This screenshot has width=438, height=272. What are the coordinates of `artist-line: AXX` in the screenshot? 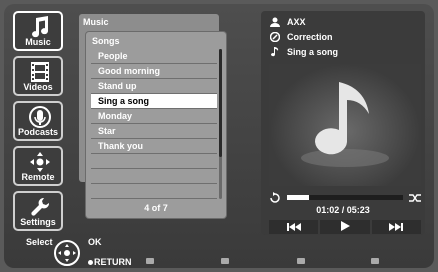 It's located at (287, 22).